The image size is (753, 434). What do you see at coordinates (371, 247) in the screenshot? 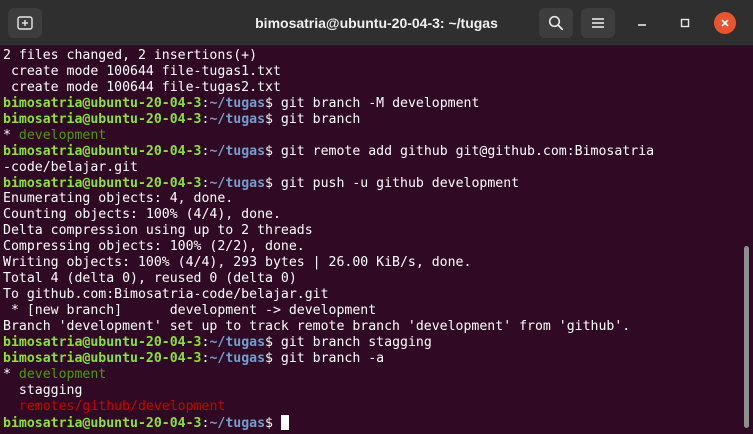
I see `terminal-line: Compressing objects: 100% (2/2), done.` at bounding box center [371, 247].